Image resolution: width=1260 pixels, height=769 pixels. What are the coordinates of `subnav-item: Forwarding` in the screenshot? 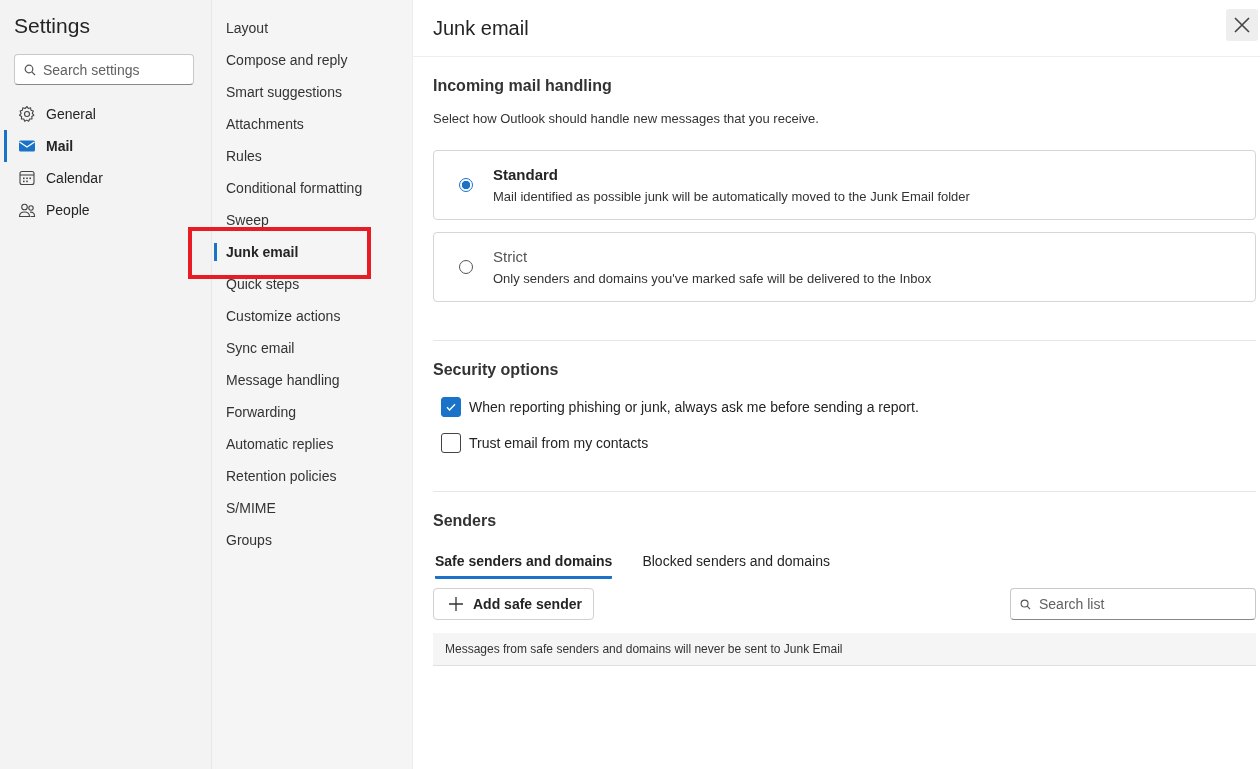 It's located at (313, 412).